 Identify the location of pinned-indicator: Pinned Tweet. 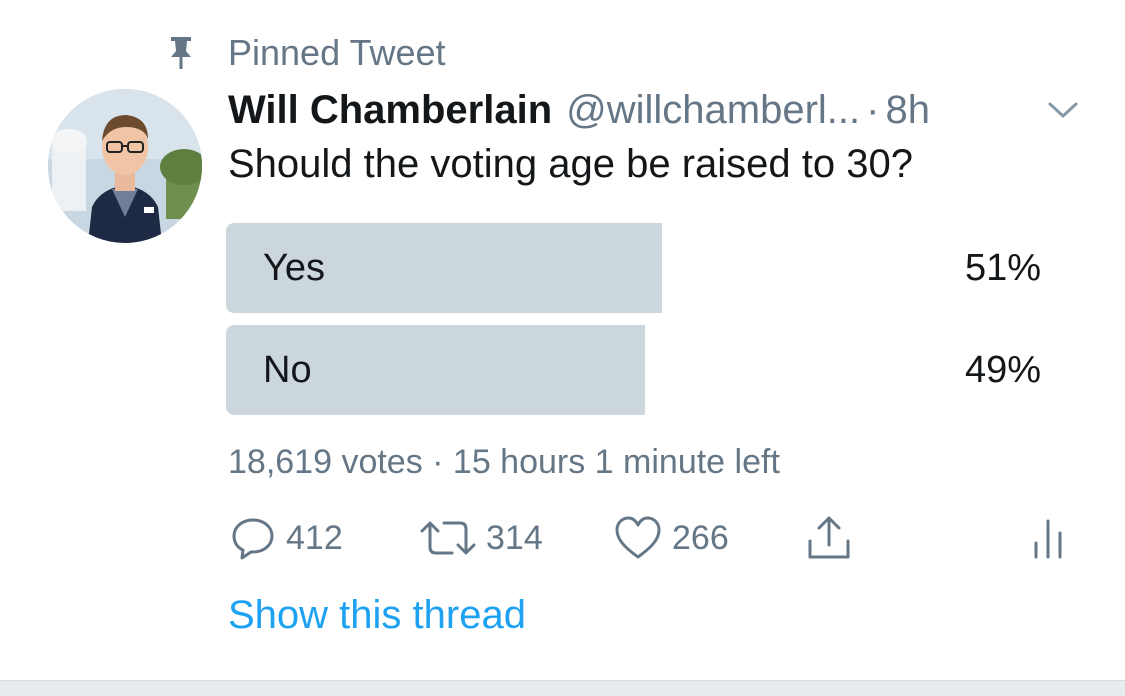
(307, 53).